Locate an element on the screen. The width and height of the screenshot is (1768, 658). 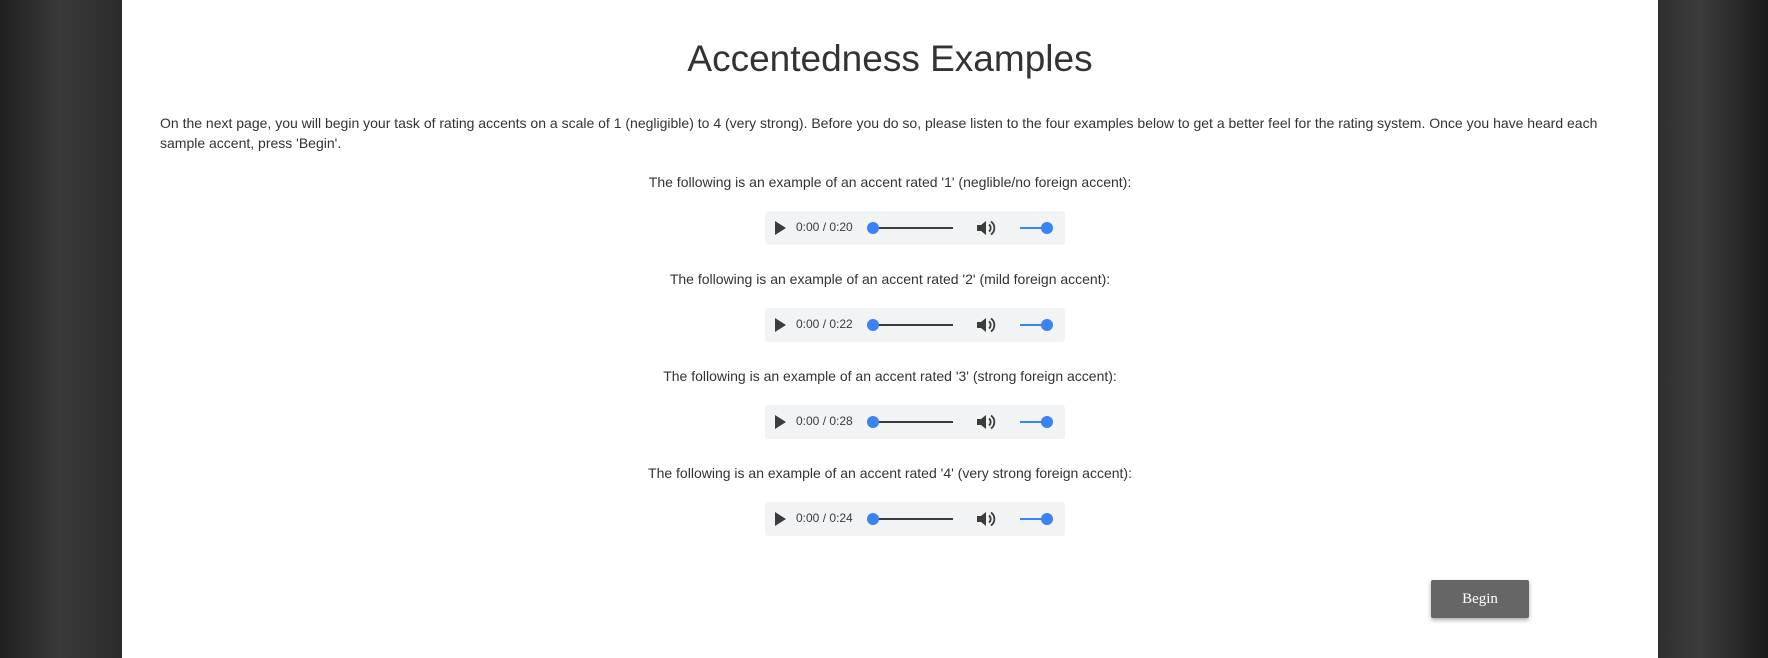
audio-player-2: 0:00 / 0:22 is located at coordinates (915, 325).